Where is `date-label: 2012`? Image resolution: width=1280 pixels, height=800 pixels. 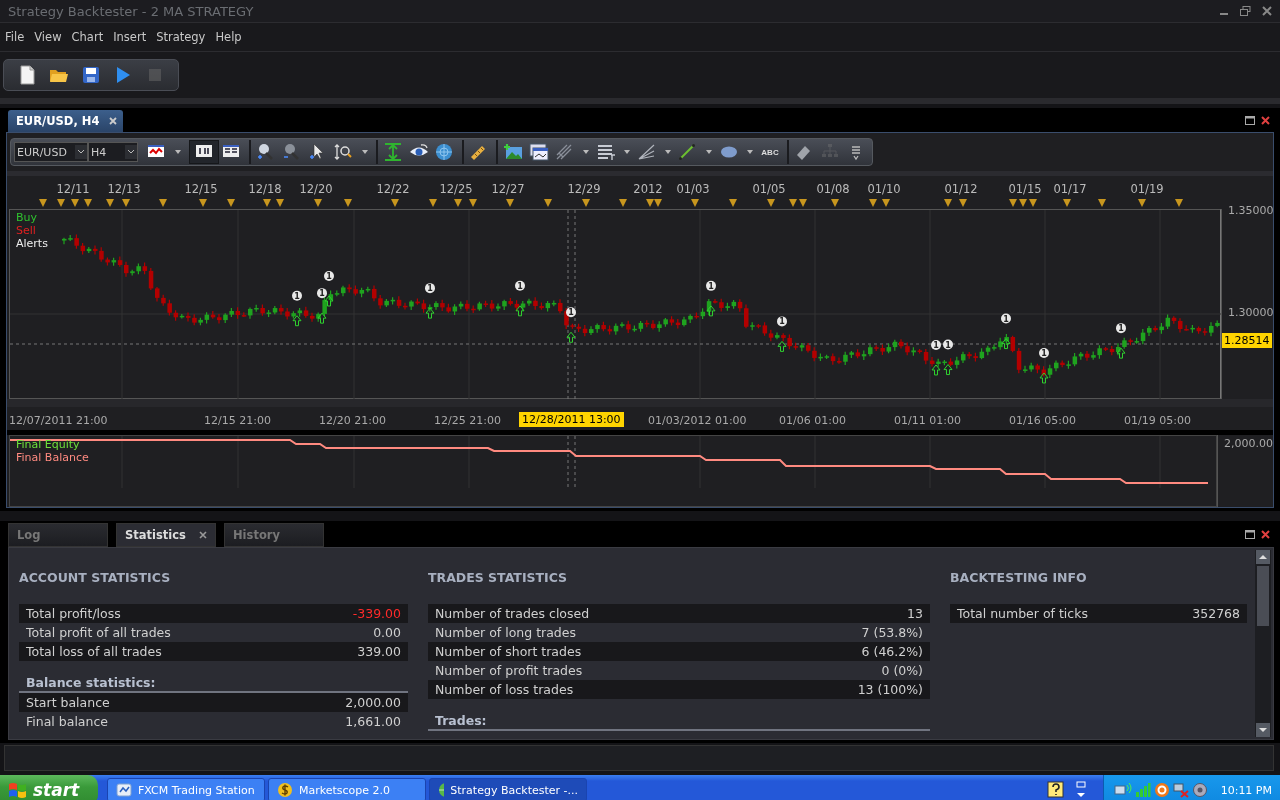 date-label: 2012 is located at coordinates (648, 189).